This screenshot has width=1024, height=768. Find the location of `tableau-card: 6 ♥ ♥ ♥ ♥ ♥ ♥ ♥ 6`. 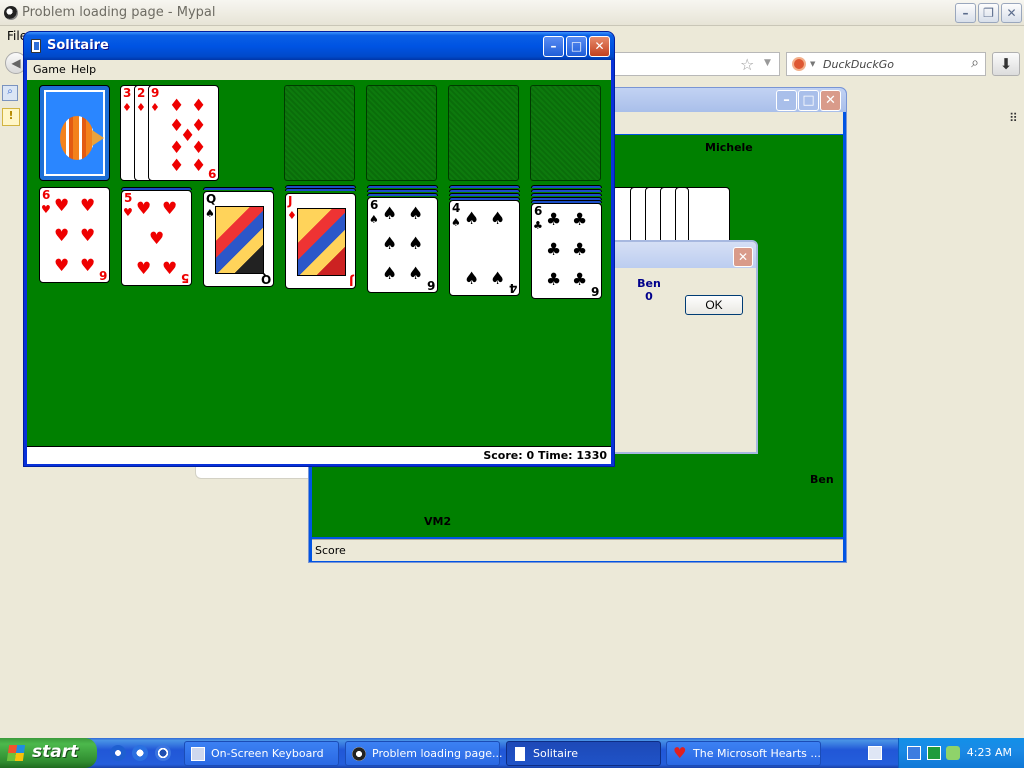

tableau-card: 6 ♥ ♥ ♥ ♥ ♥ ♥ ♥ 6 is located at coordinates (74, 235).